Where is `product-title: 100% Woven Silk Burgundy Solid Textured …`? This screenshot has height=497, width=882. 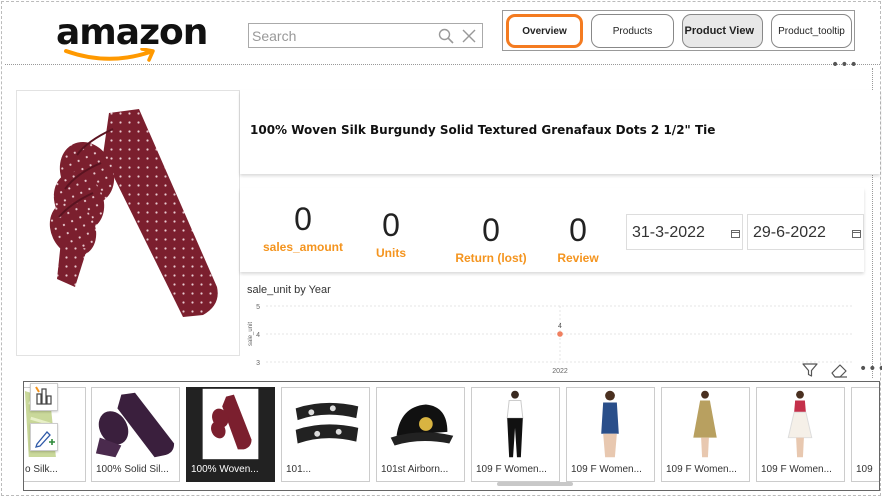 product-title: 100% Woven Silk Burgundy Solid Textured … is located at coordinates (483, 130).